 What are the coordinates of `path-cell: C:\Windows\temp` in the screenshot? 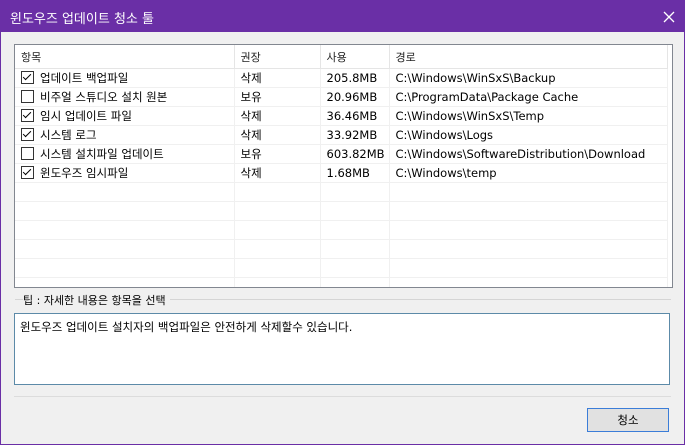 It's located at (528, 173).